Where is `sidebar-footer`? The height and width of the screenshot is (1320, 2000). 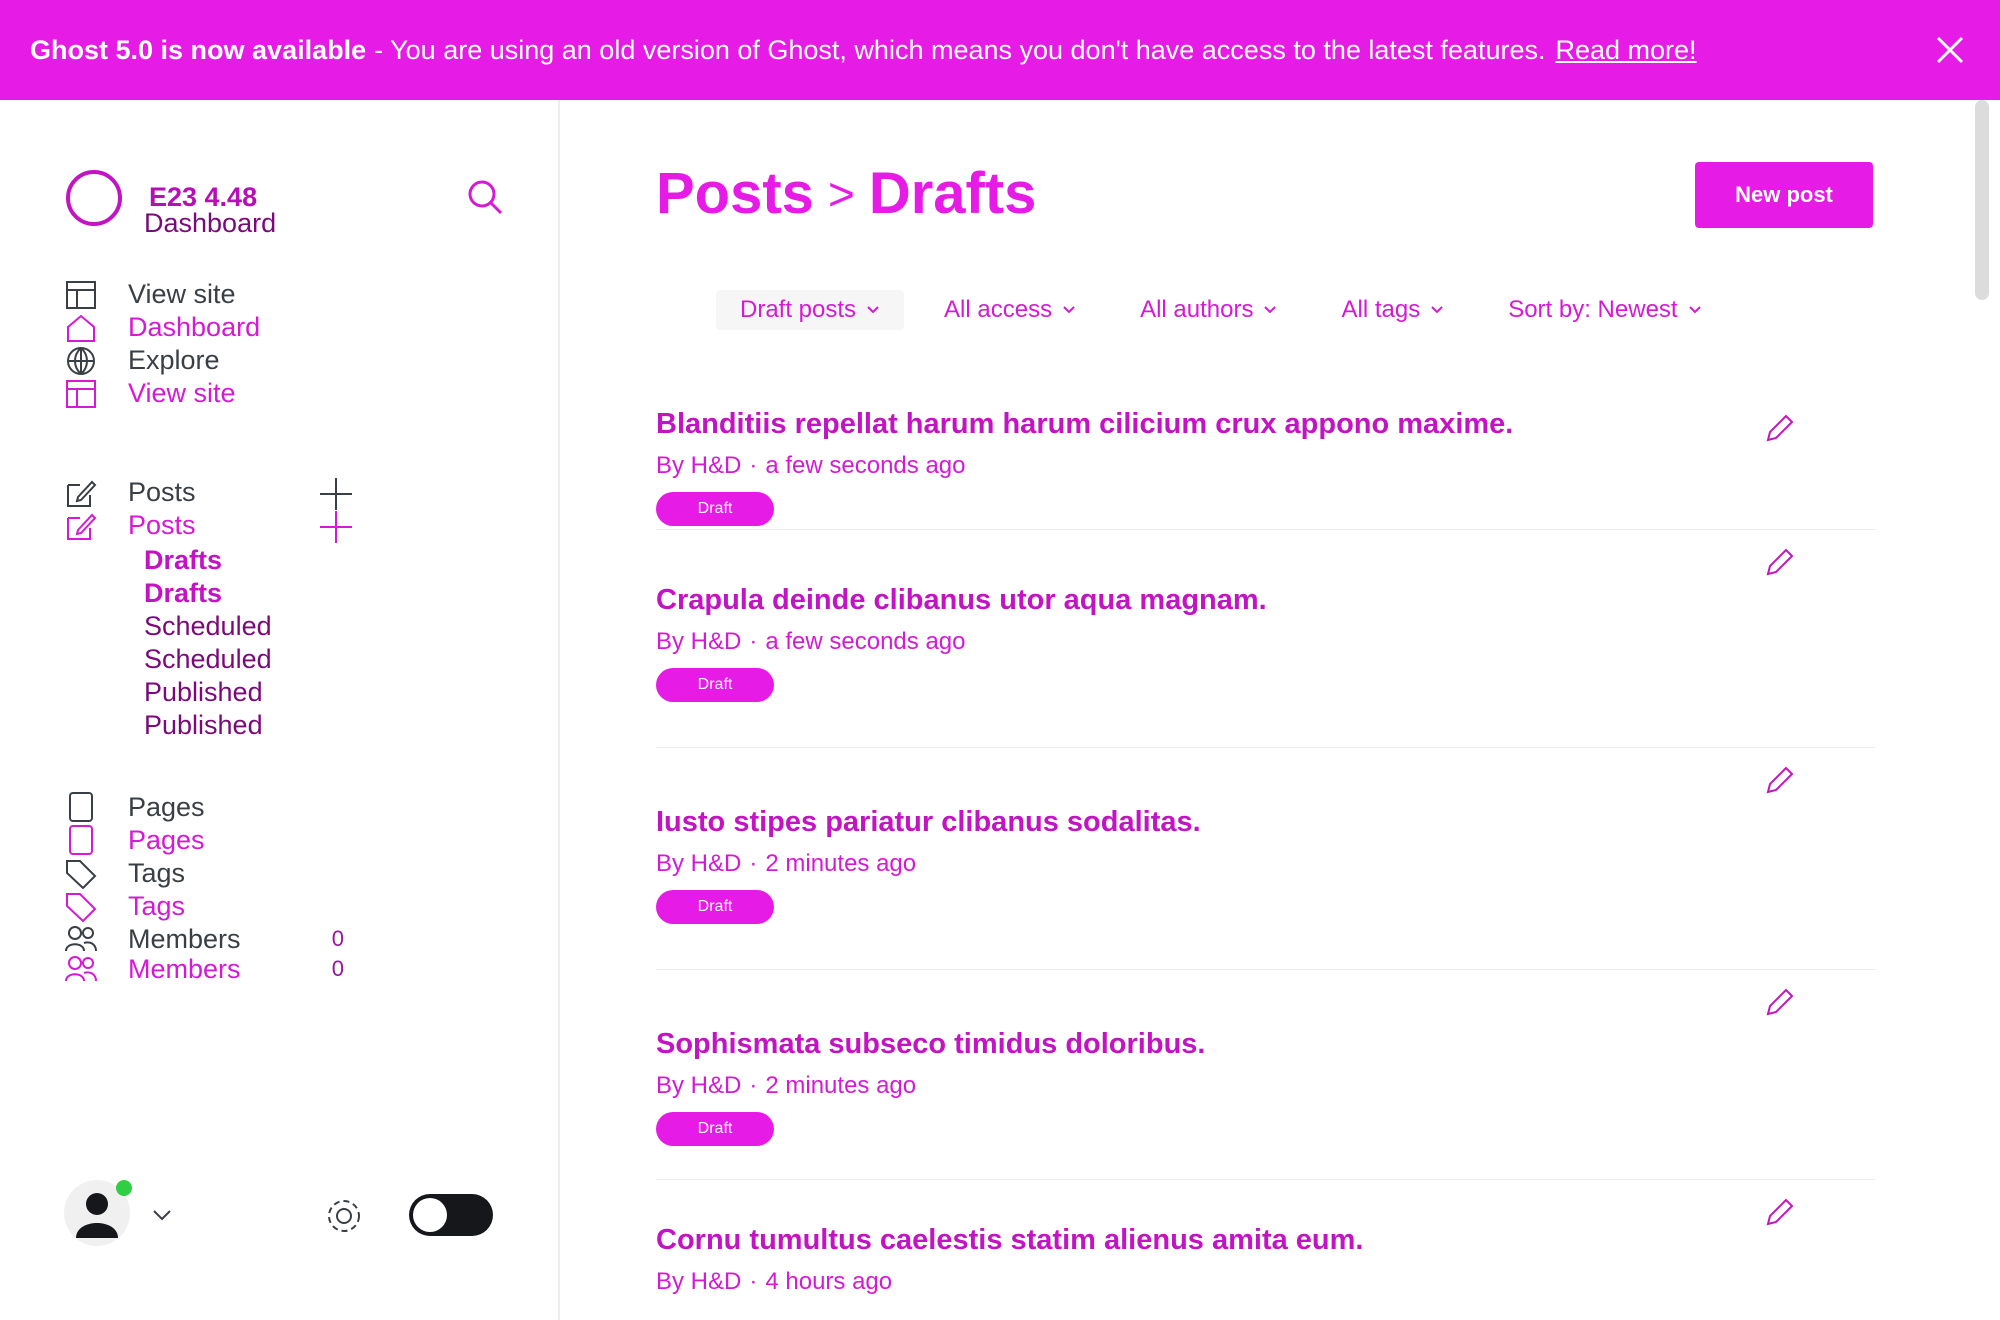 sidebar-footer is located at coordinates (284, 1215).